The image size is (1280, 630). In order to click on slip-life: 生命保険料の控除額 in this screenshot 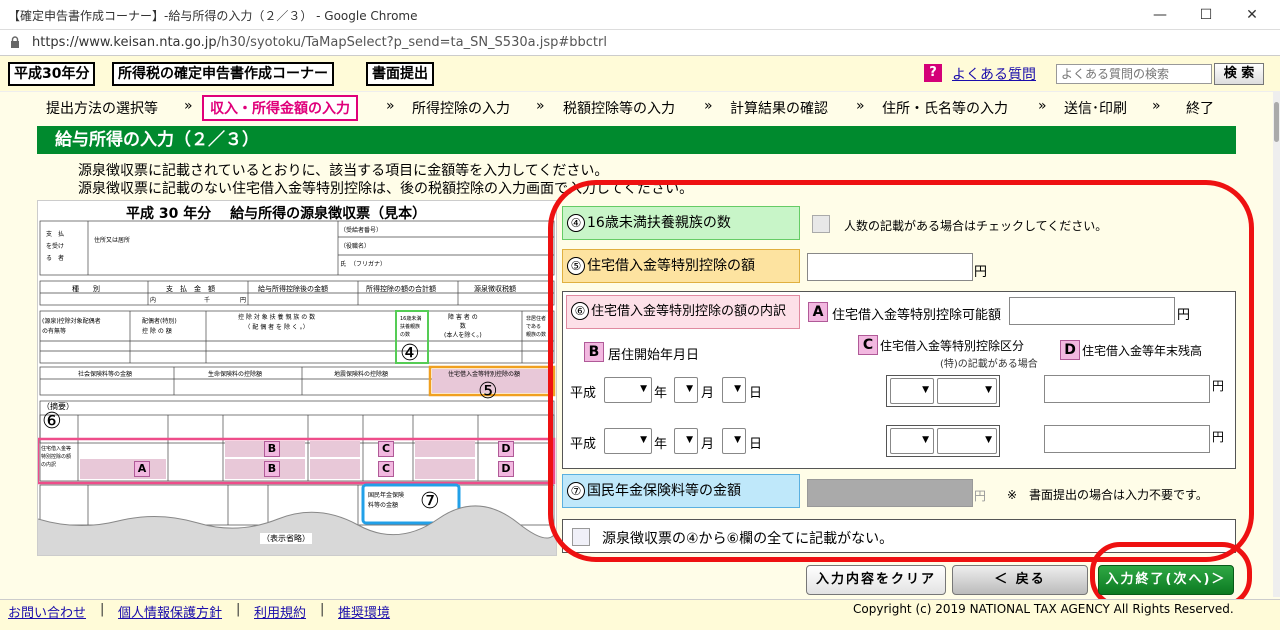, I will do `click(235, 374)`.